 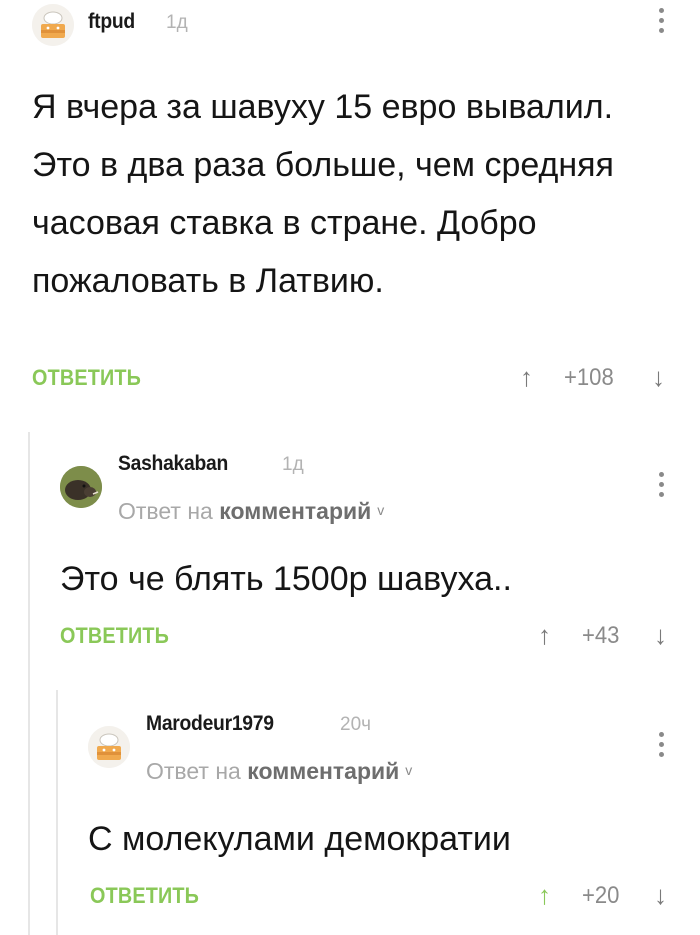 I want to click on vote-score: +108, so click(x=589, y=377).